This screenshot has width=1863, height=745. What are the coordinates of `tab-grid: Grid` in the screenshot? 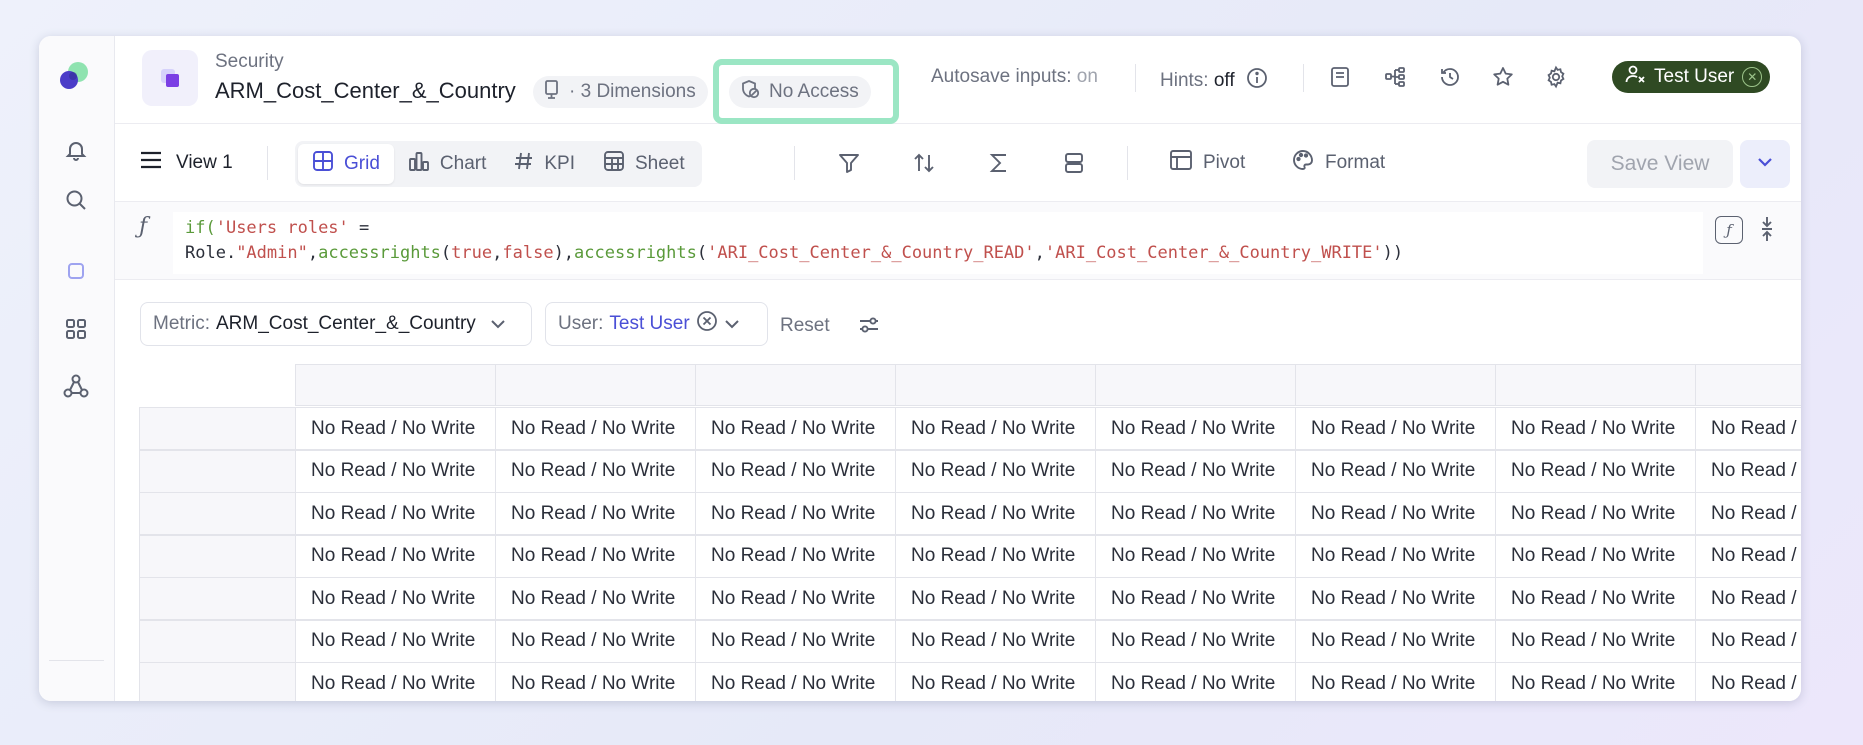 It's located at (346, 164).